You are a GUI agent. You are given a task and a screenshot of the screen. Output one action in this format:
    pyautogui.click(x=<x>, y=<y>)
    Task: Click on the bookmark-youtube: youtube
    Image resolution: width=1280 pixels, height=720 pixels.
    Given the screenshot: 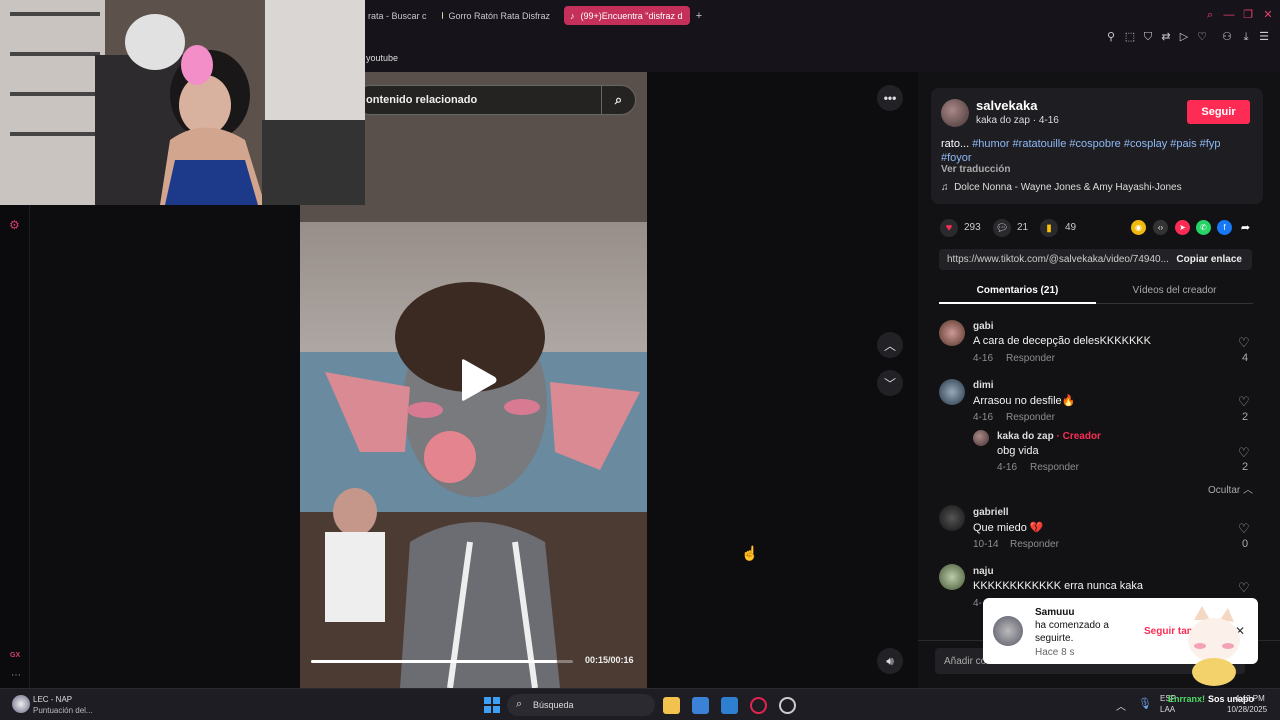 What is the action you would take?
    pyautogui.click(x=382, y=58)
    